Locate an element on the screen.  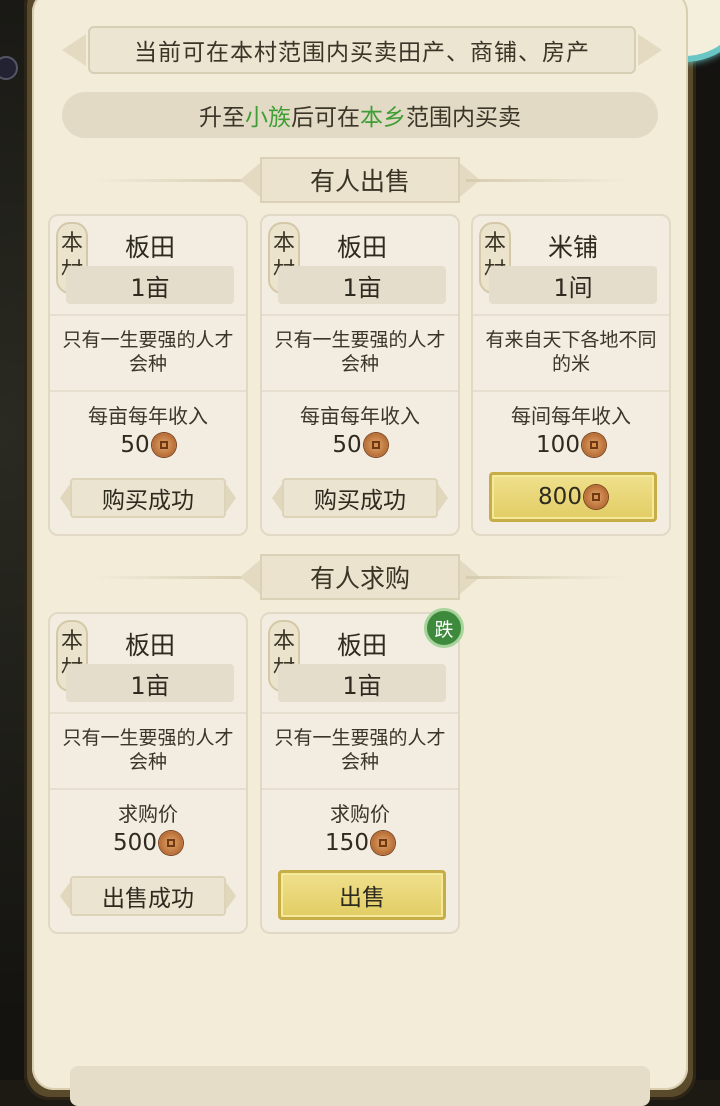
selling-section-header: 有人出售 is located at coordinates (360, 180).